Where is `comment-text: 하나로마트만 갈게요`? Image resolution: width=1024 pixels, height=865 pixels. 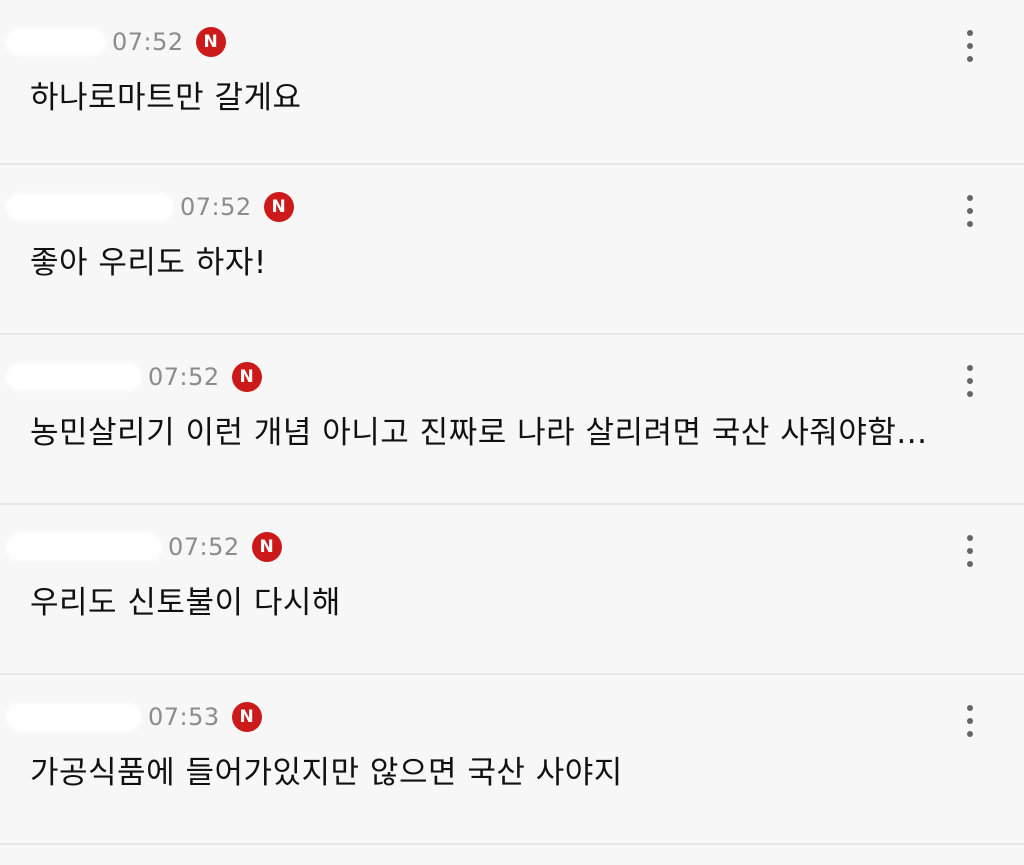
comment-text: 하나로마트만 갈게요 is located at coordinates (166, 98).